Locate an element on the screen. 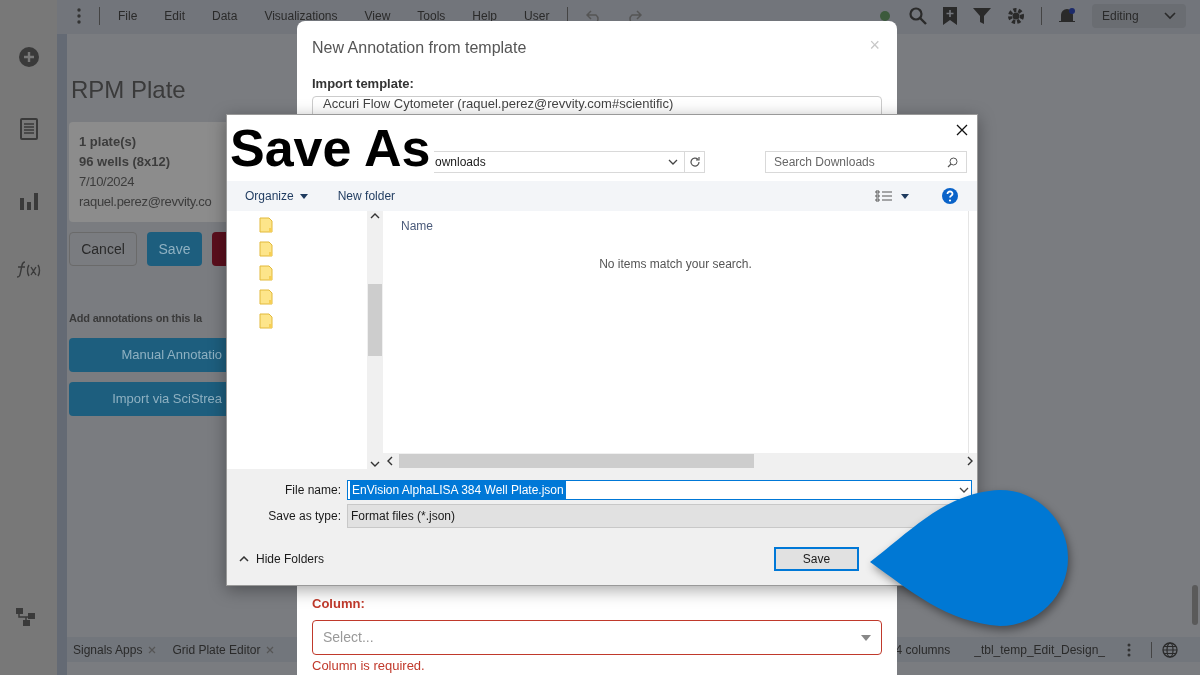 This screenshot has width=1200, height=675. empty-message: No items match your search. is located at coordinates (675, 264).